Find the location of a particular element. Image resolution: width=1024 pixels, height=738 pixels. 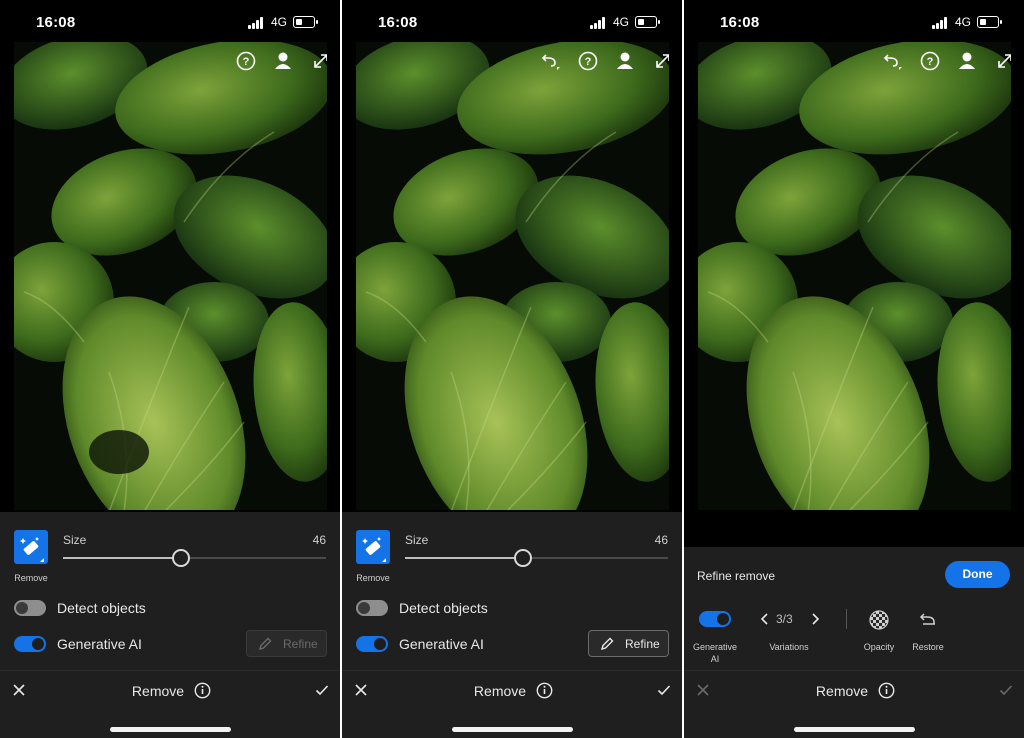

opacity-icon is located at coordinates (879, 620).